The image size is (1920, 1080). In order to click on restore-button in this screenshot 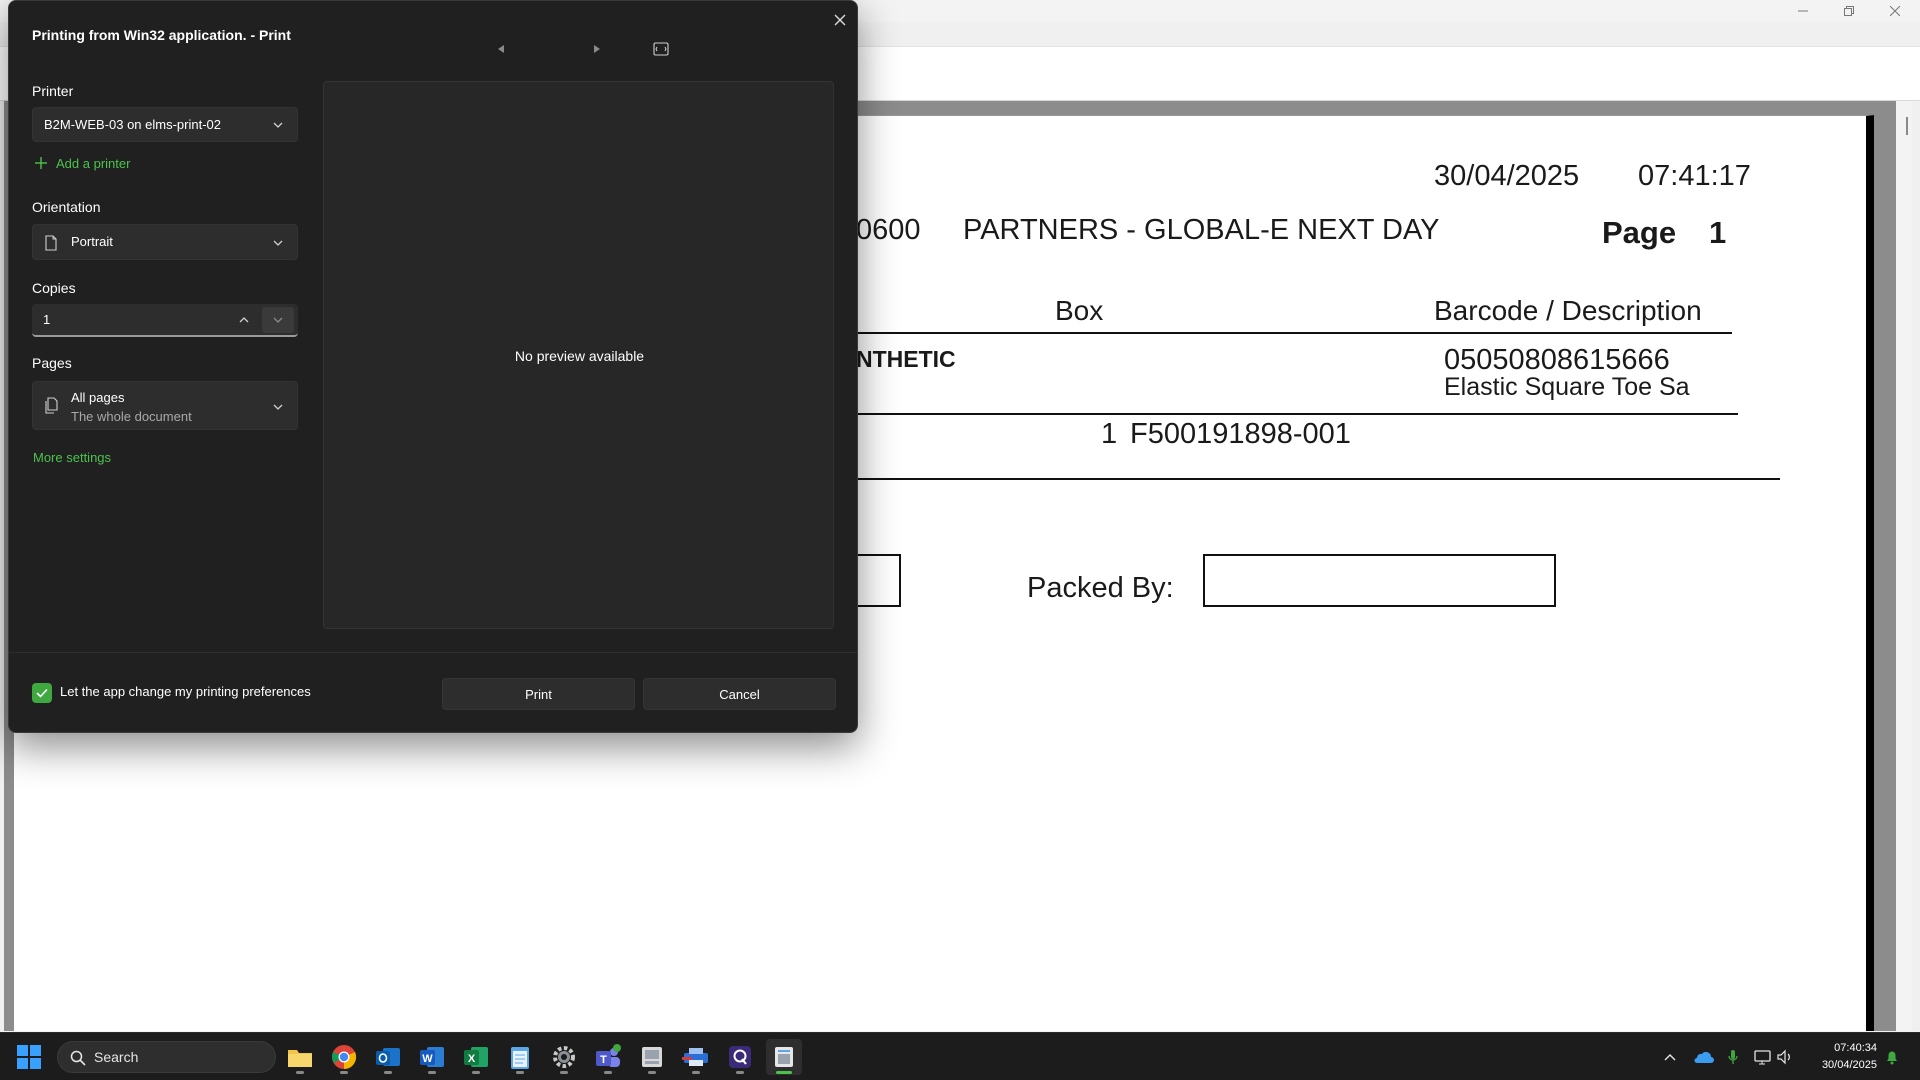, I will do `click(1849, 11)`.